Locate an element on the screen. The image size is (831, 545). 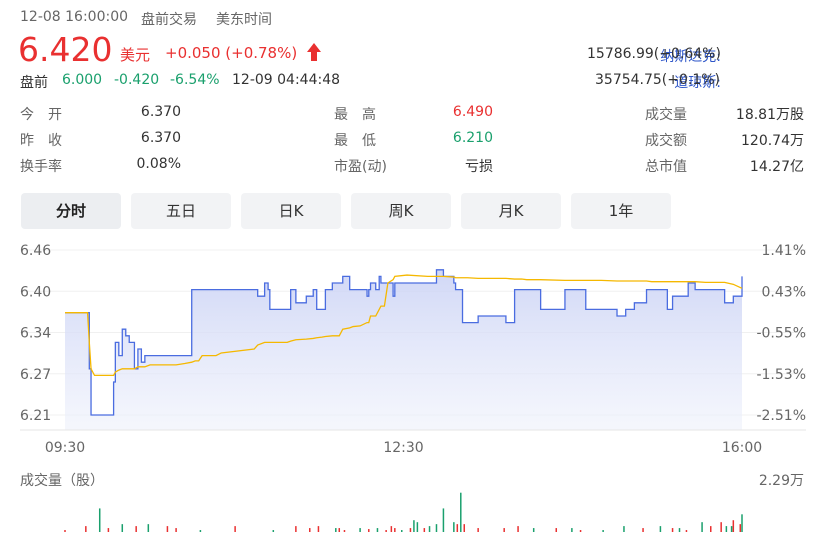
volume-max-label: 2.29万 is located at coordinates (781, 481).